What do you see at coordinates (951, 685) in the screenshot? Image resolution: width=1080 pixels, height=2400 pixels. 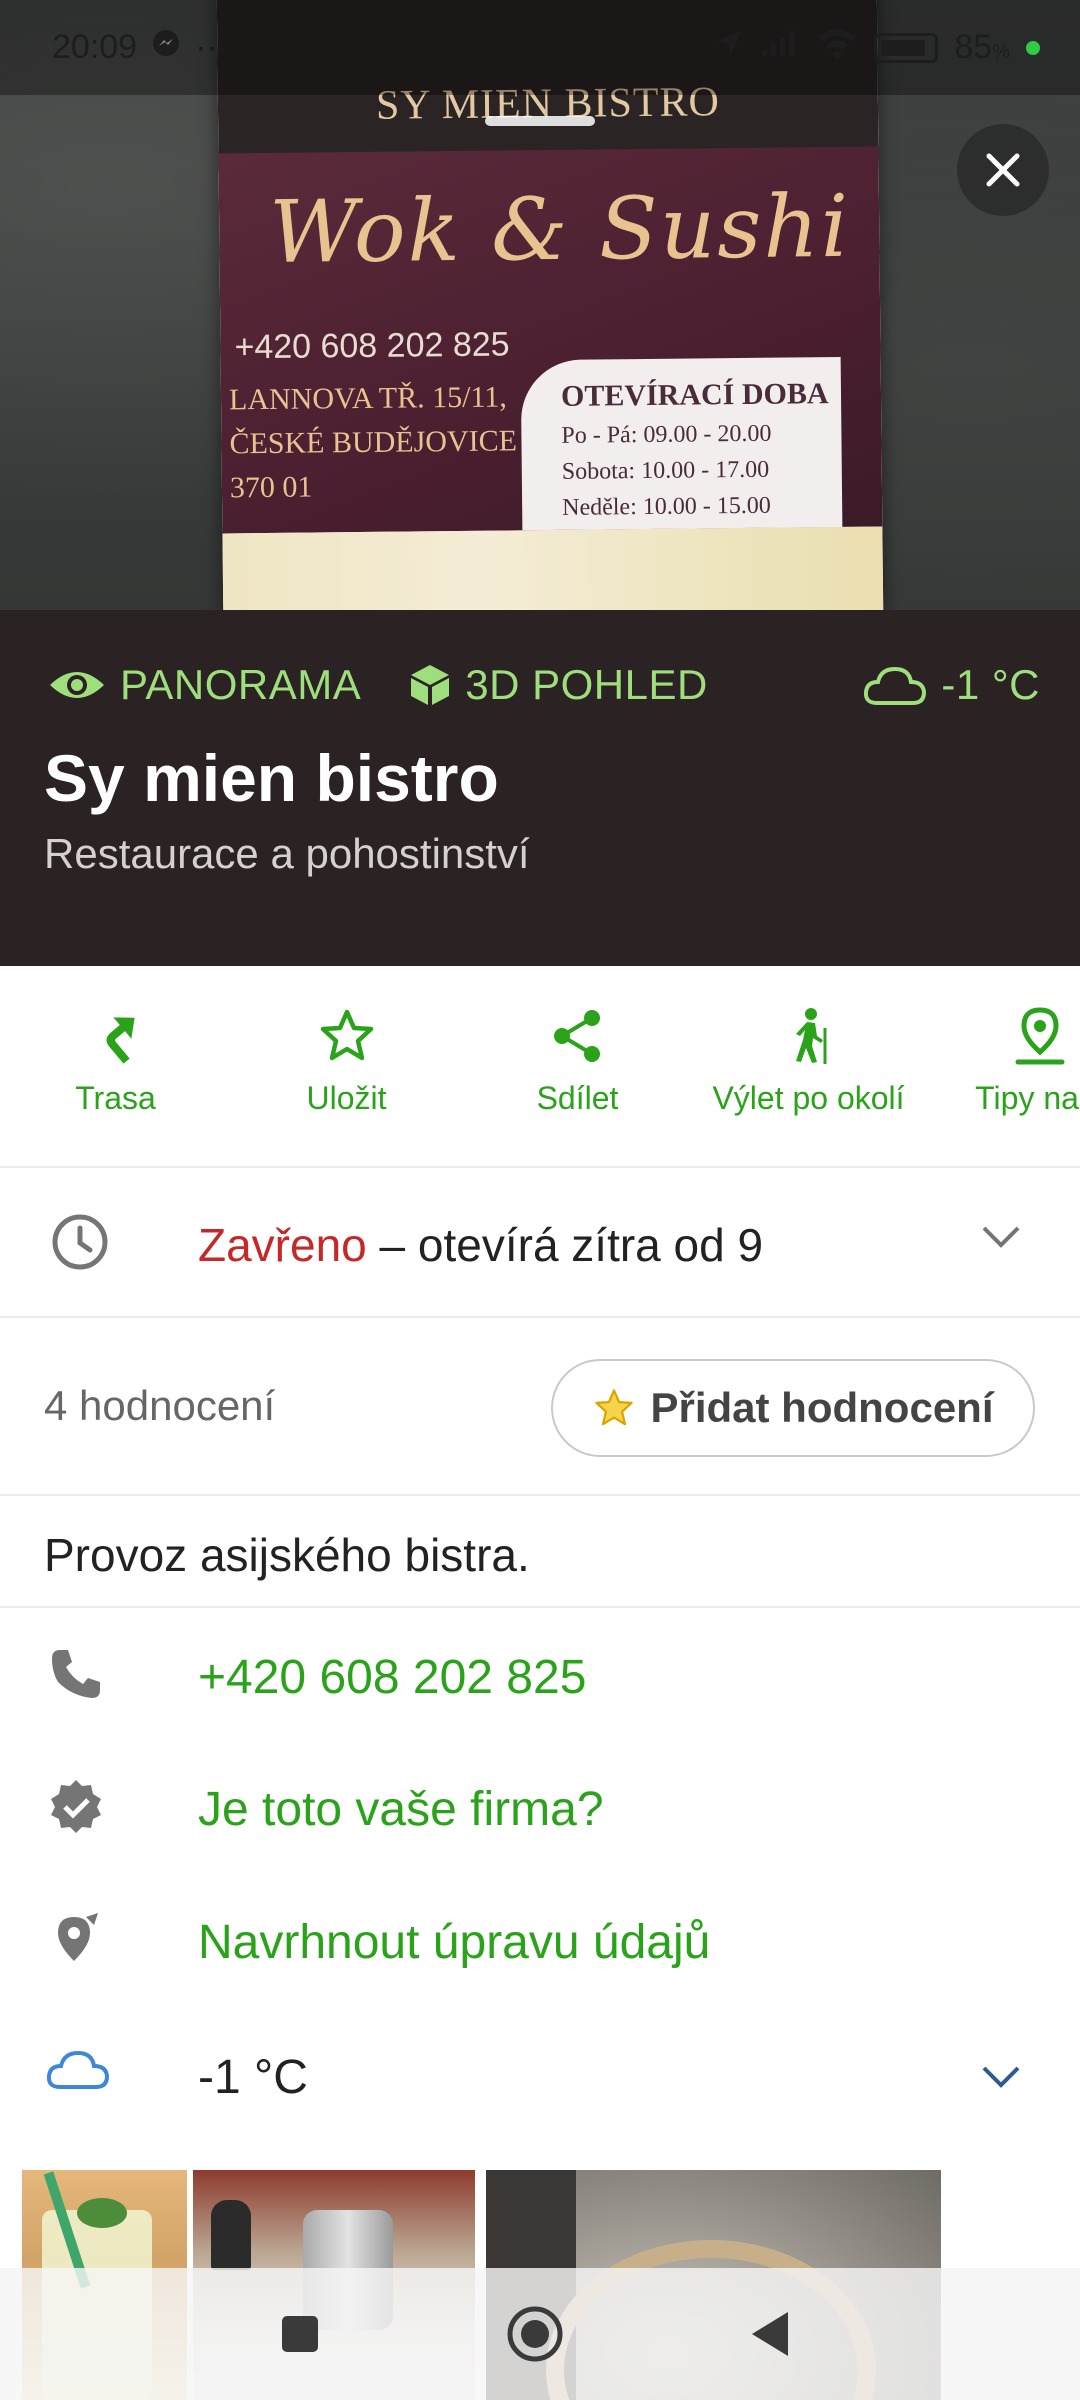 I see `weather-chip: -1 °C` at bounding box center [951, 685].